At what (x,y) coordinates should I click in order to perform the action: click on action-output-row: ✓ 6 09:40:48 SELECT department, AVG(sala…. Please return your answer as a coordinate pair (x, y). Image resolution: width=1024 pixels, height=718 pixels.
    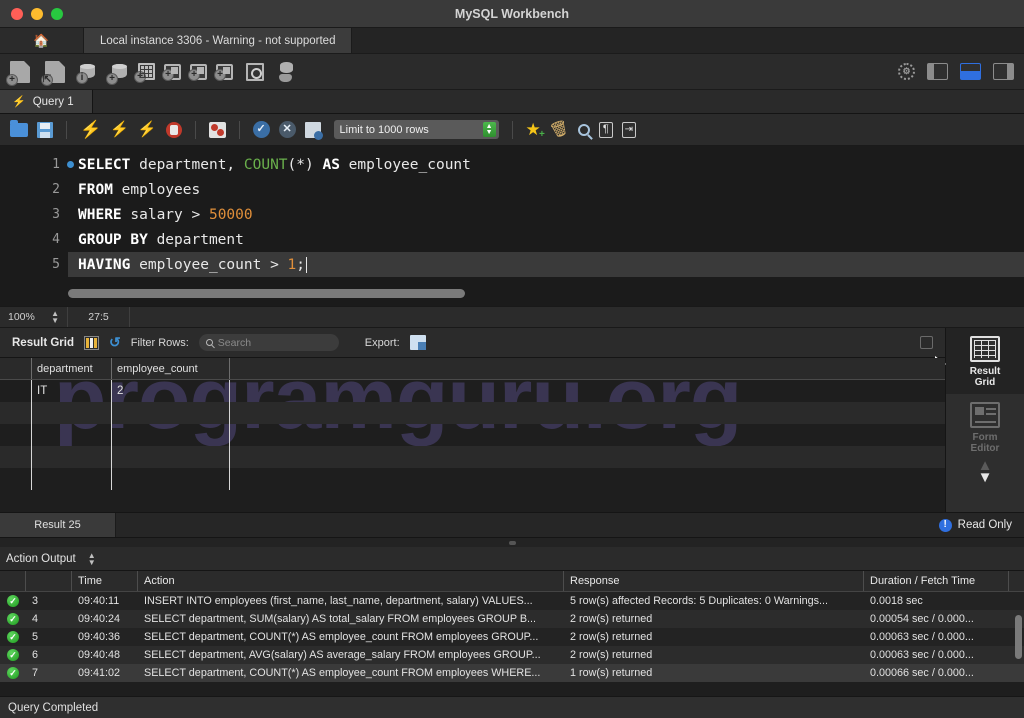
    Looking at the image, I should click on (512, 655).